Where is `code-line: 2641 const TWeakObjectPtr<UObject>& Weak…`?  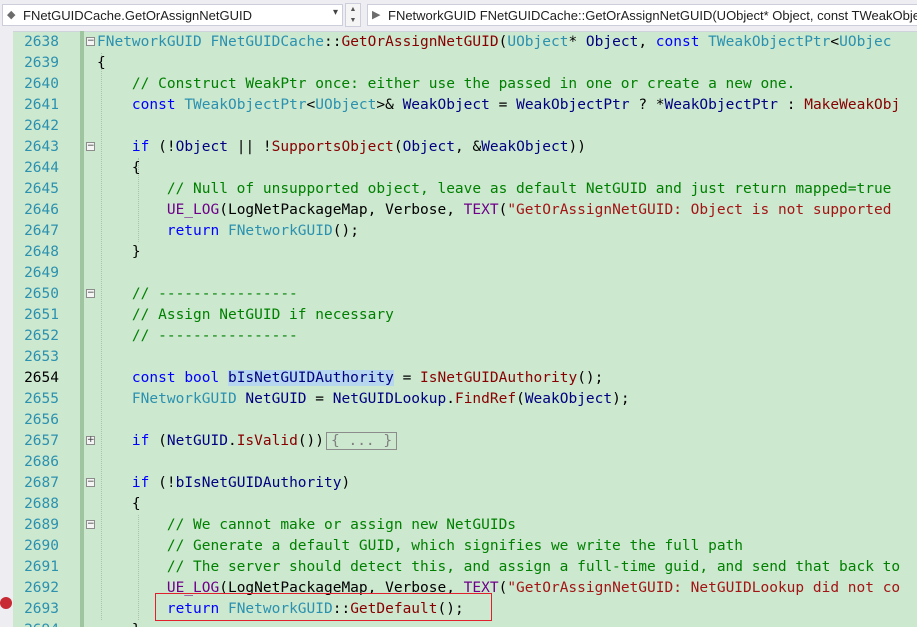
code-line: 2641 const TWeakObjectPtr<UObject>& Weak… is located at coordinates (458, 105).